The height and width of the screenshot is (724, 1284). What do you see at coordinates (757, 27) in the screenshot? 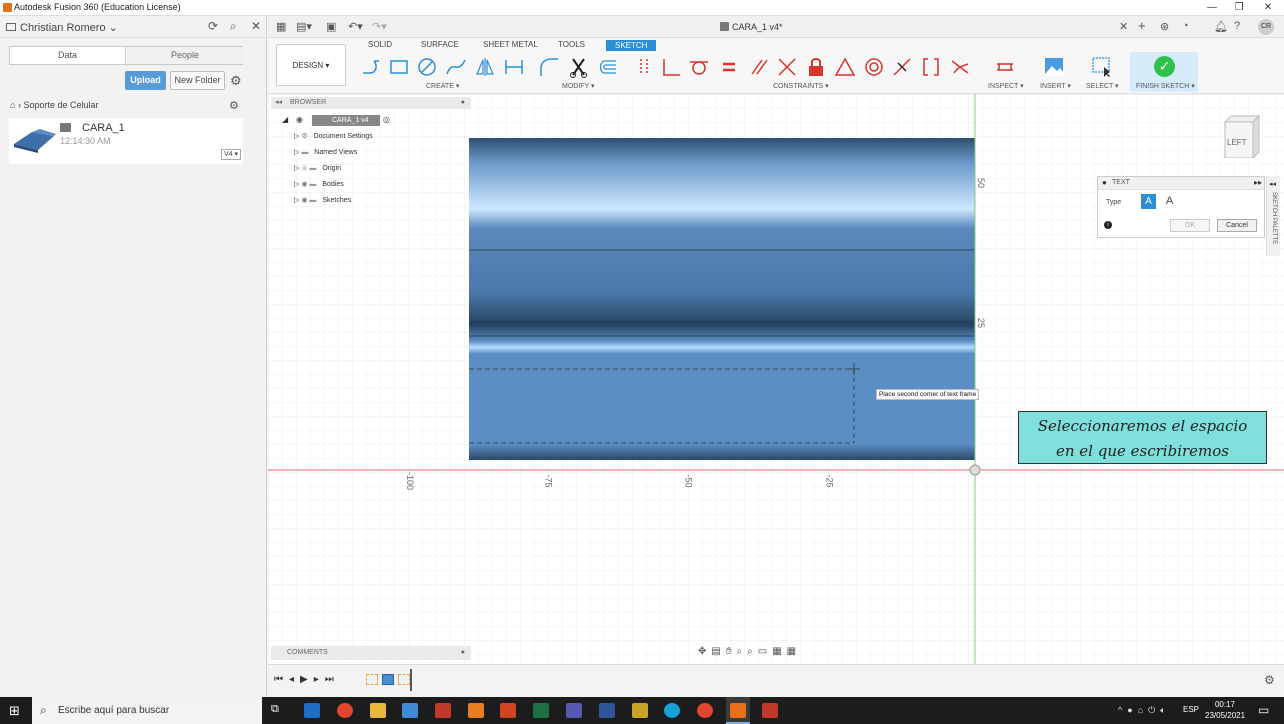
I see `document-title: CARA_1 v4*` at bounding box center [757, 27].